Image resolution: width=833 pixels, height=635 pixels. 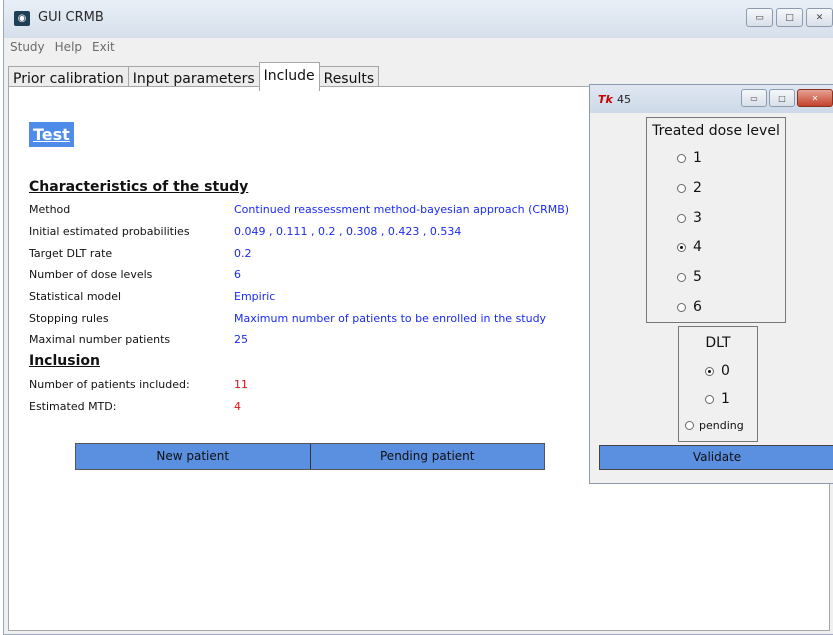 What do you see at coordinates (689, 158) in the screenshot?
I see `dose-option-1: 1` at bounding box center [689, 158].